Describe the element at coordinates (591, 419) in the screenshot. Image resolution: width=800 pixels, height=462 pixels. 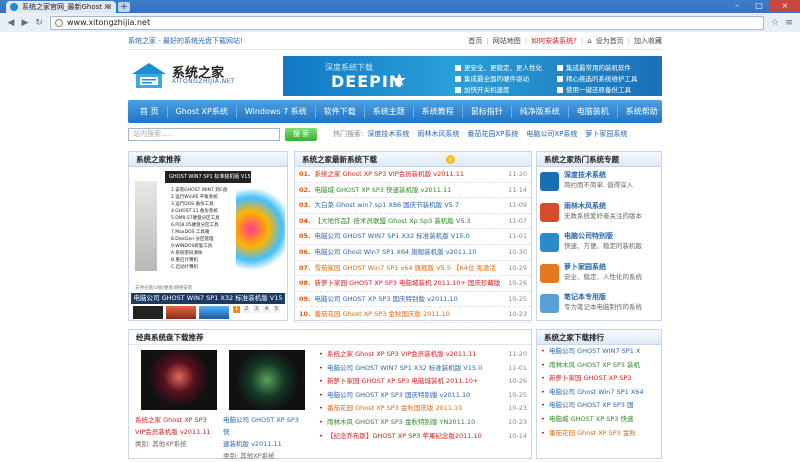
I see `rank-link: 电脑城 GHOST XP SP3 快速` at that location.